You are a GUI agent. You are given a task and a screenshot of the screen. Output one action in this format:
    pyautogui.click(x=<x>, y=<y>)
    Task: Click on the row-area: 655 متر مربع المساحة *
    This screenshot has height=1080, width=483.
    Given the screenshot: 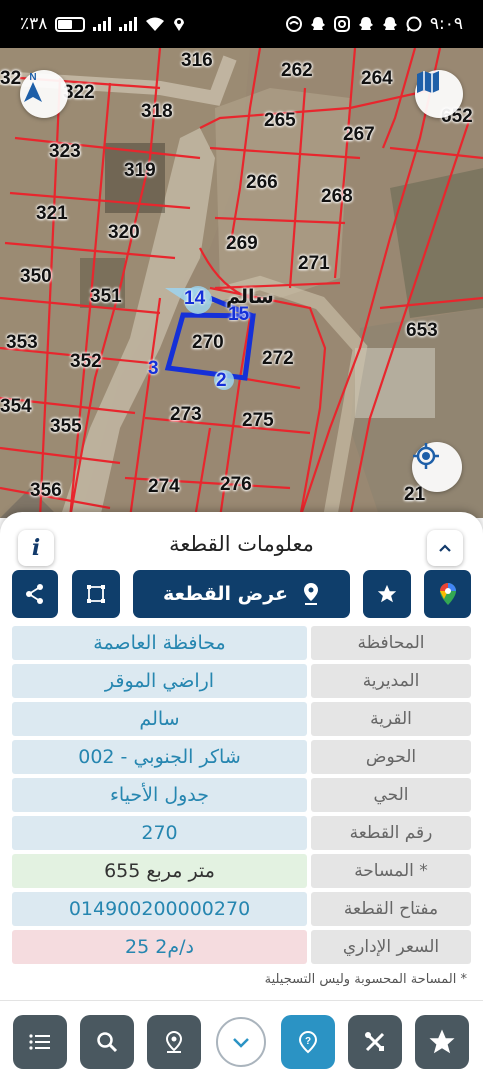 What is the action you would take?
    pyautogui.click(x=241, y=871)
    